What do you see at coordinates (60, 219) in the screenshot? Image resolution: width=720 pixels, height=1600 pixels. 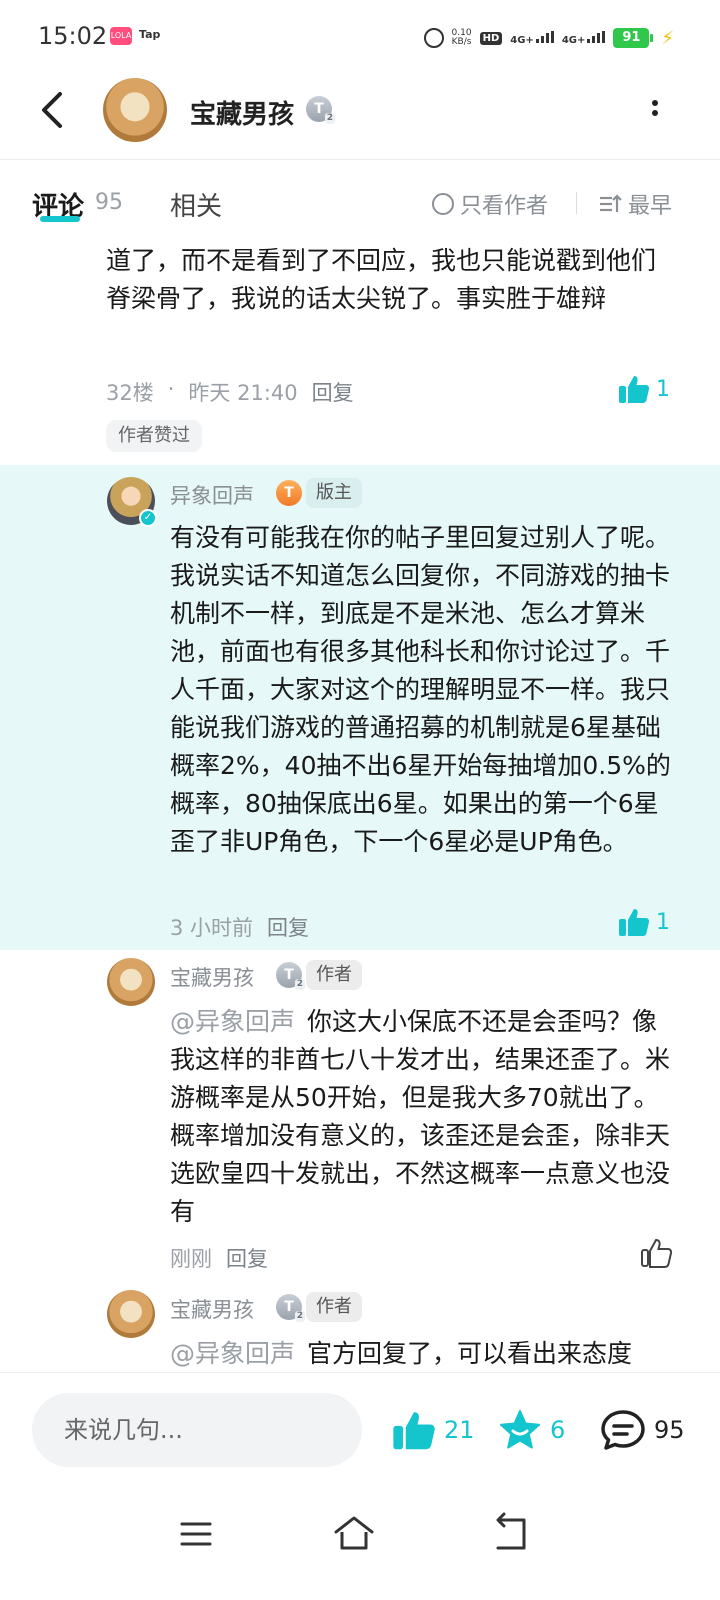 I see `tab-active-indicator` at bounding box center [60, 219].